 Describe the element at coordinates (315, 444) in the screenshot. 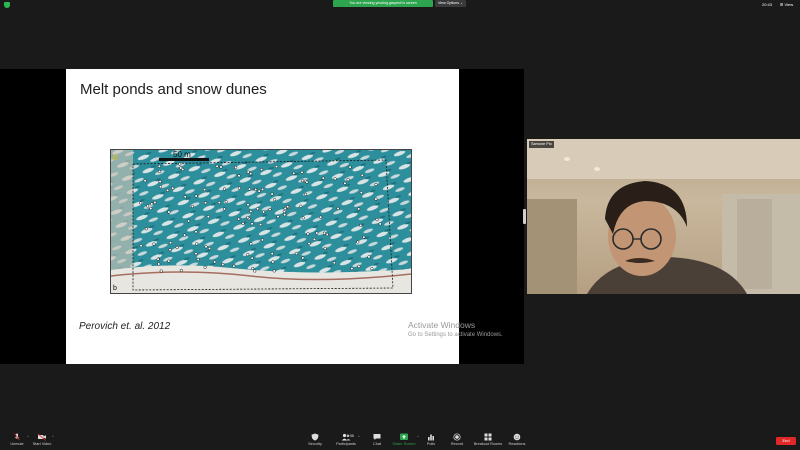

I see `security-label: Security` at that location.